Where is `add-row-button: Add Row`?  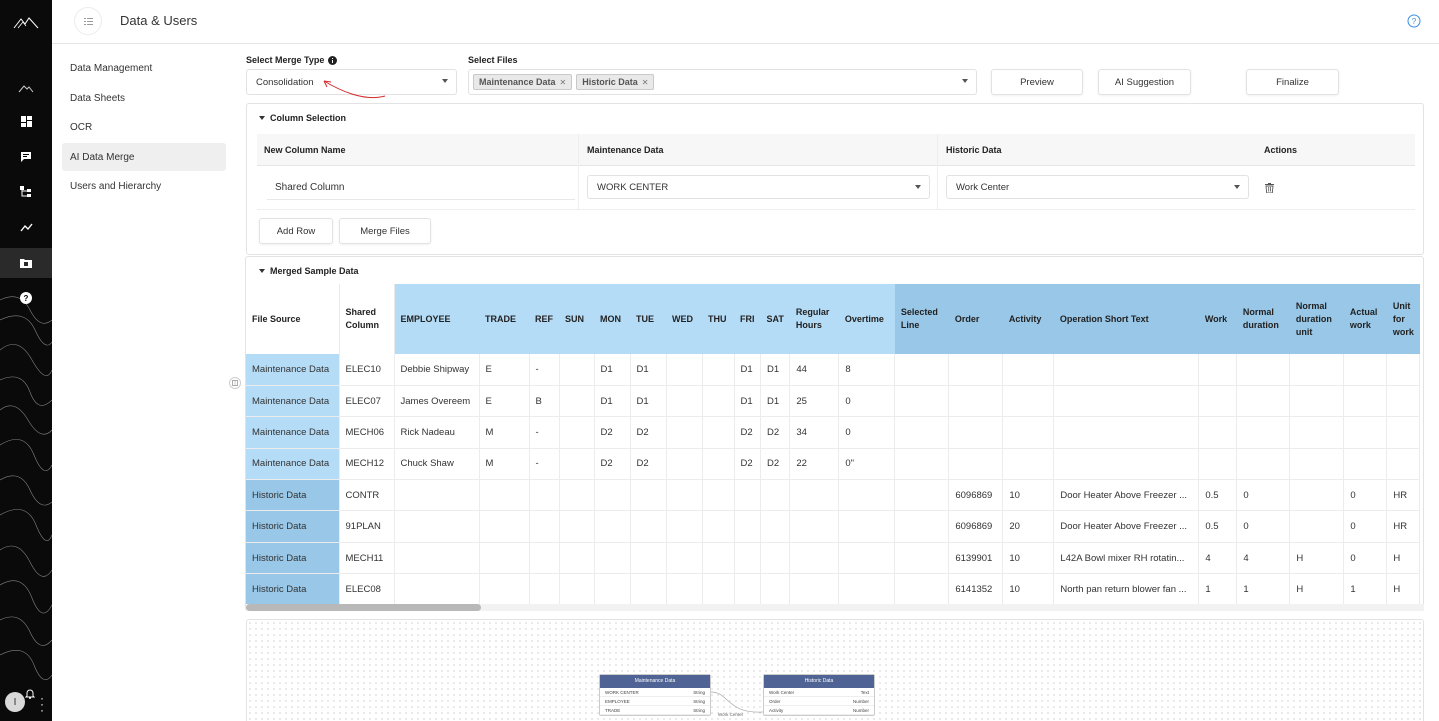
add-row-button: Add Row is located at coordinates (296, 231).